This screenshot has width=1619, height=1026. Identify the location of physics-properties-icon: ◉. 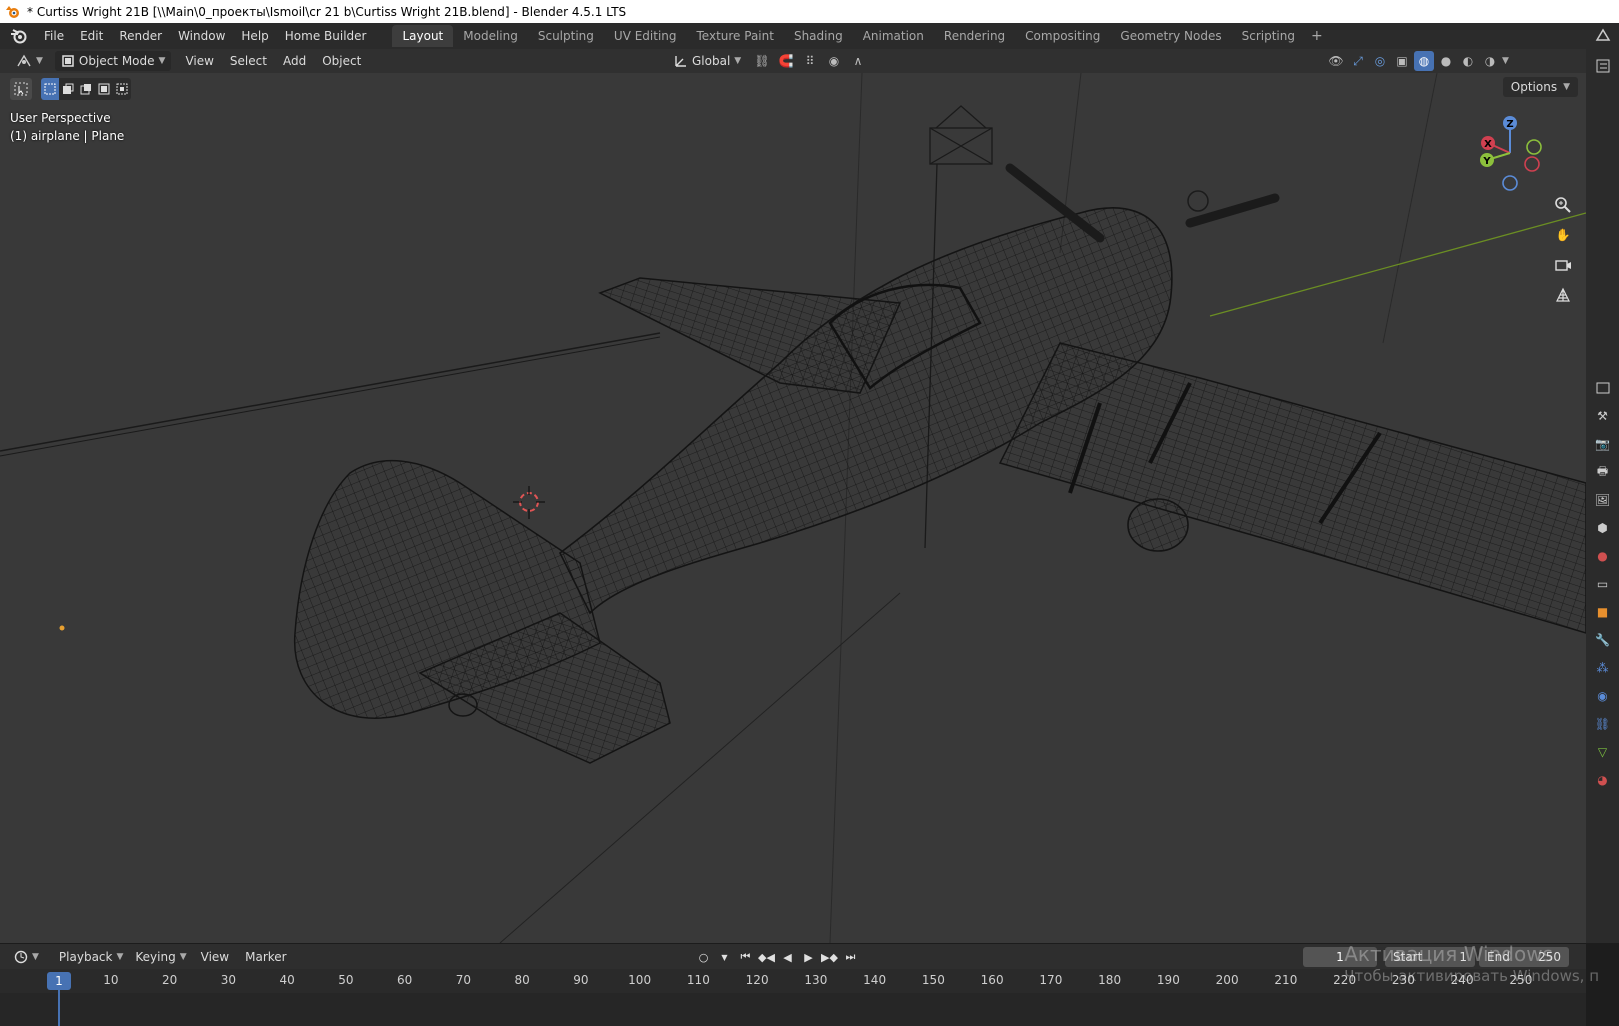
(1603, 696).